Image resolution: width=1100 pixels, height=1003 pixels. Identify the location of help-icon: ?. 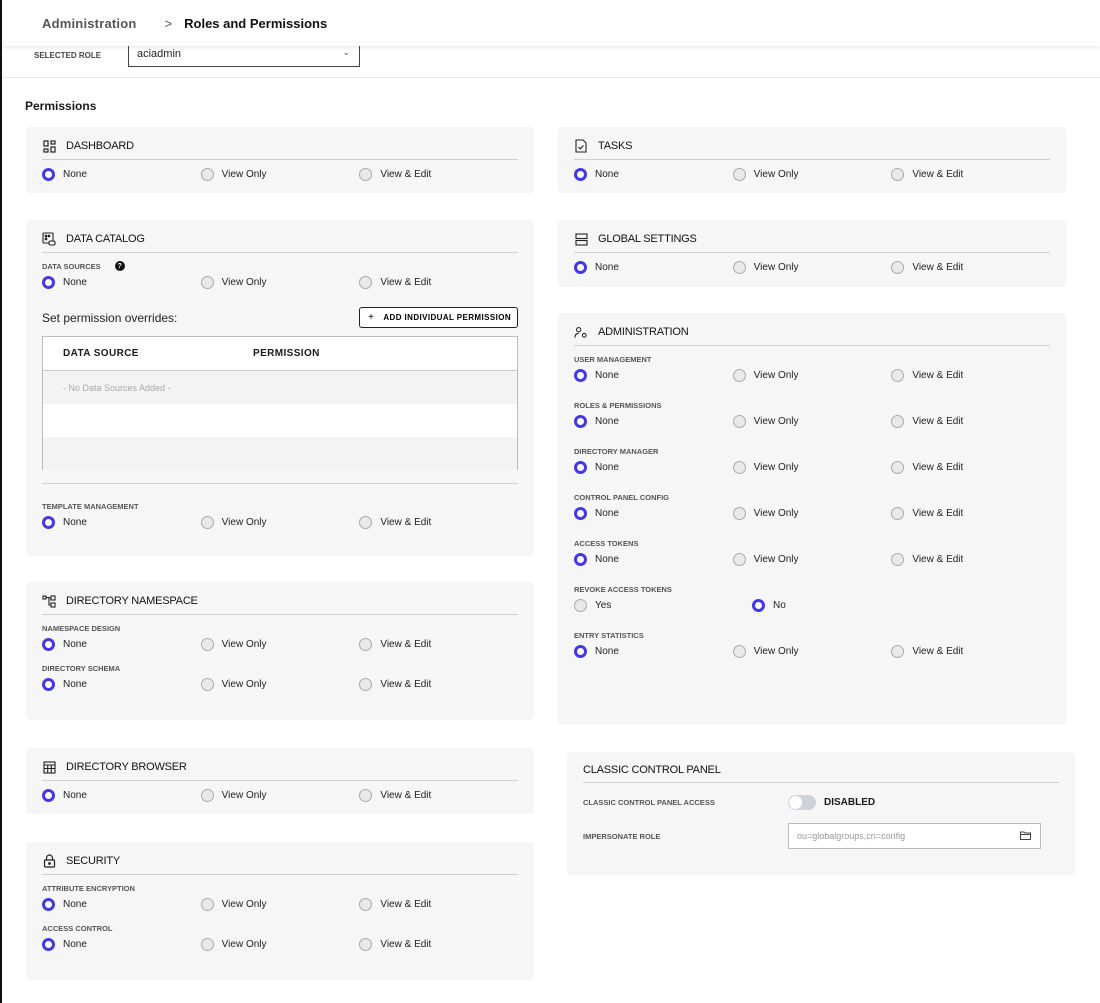
(119, 266).